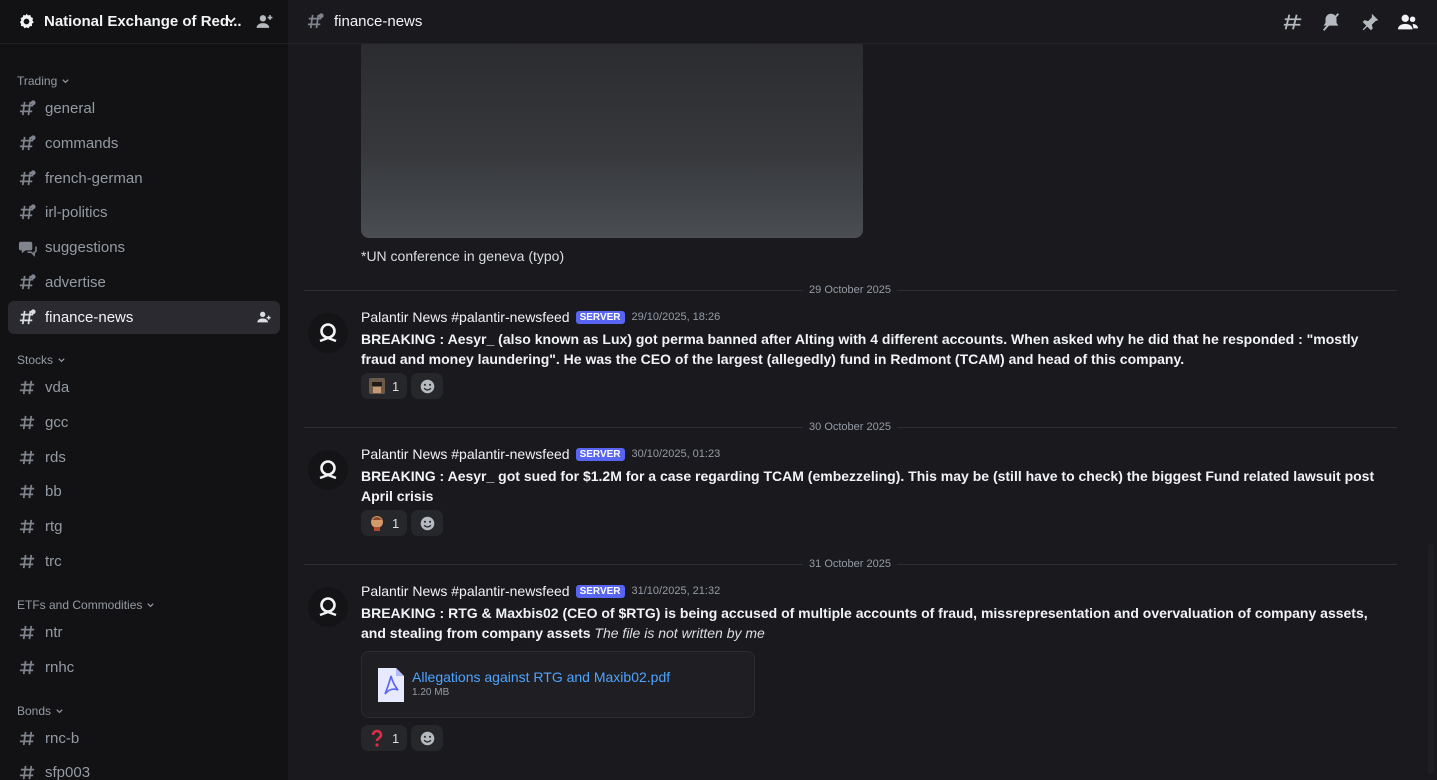 The height and width of the screenshot is (780, 1437). I want to click on channel-rnhc: rnhc, so click(144, 667).